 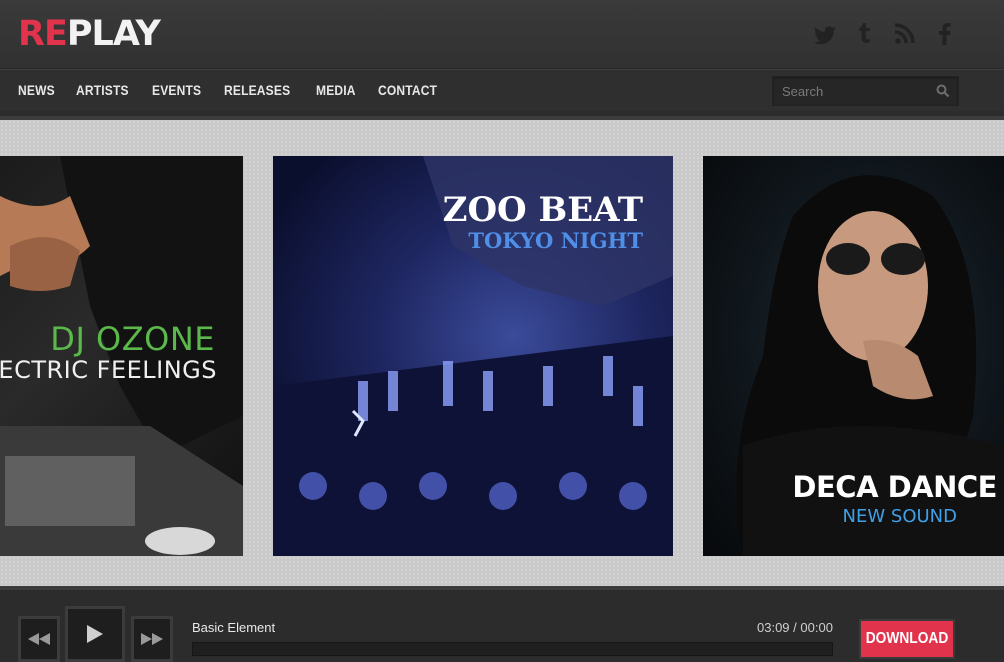 I want to click on play-icon, so click(x=95, y=634).